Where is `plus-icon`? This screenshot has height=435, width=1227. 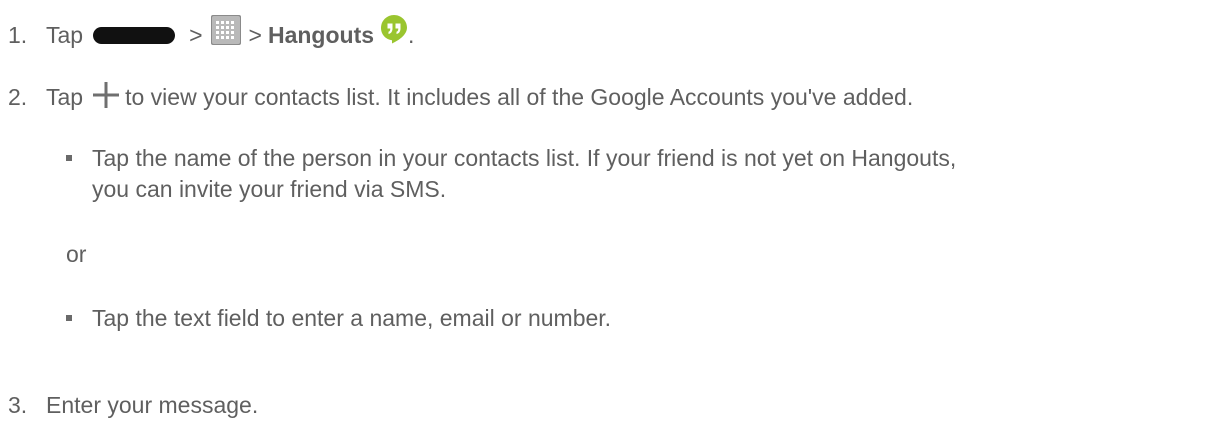 plus-icon is located at coordinates (106, 95).